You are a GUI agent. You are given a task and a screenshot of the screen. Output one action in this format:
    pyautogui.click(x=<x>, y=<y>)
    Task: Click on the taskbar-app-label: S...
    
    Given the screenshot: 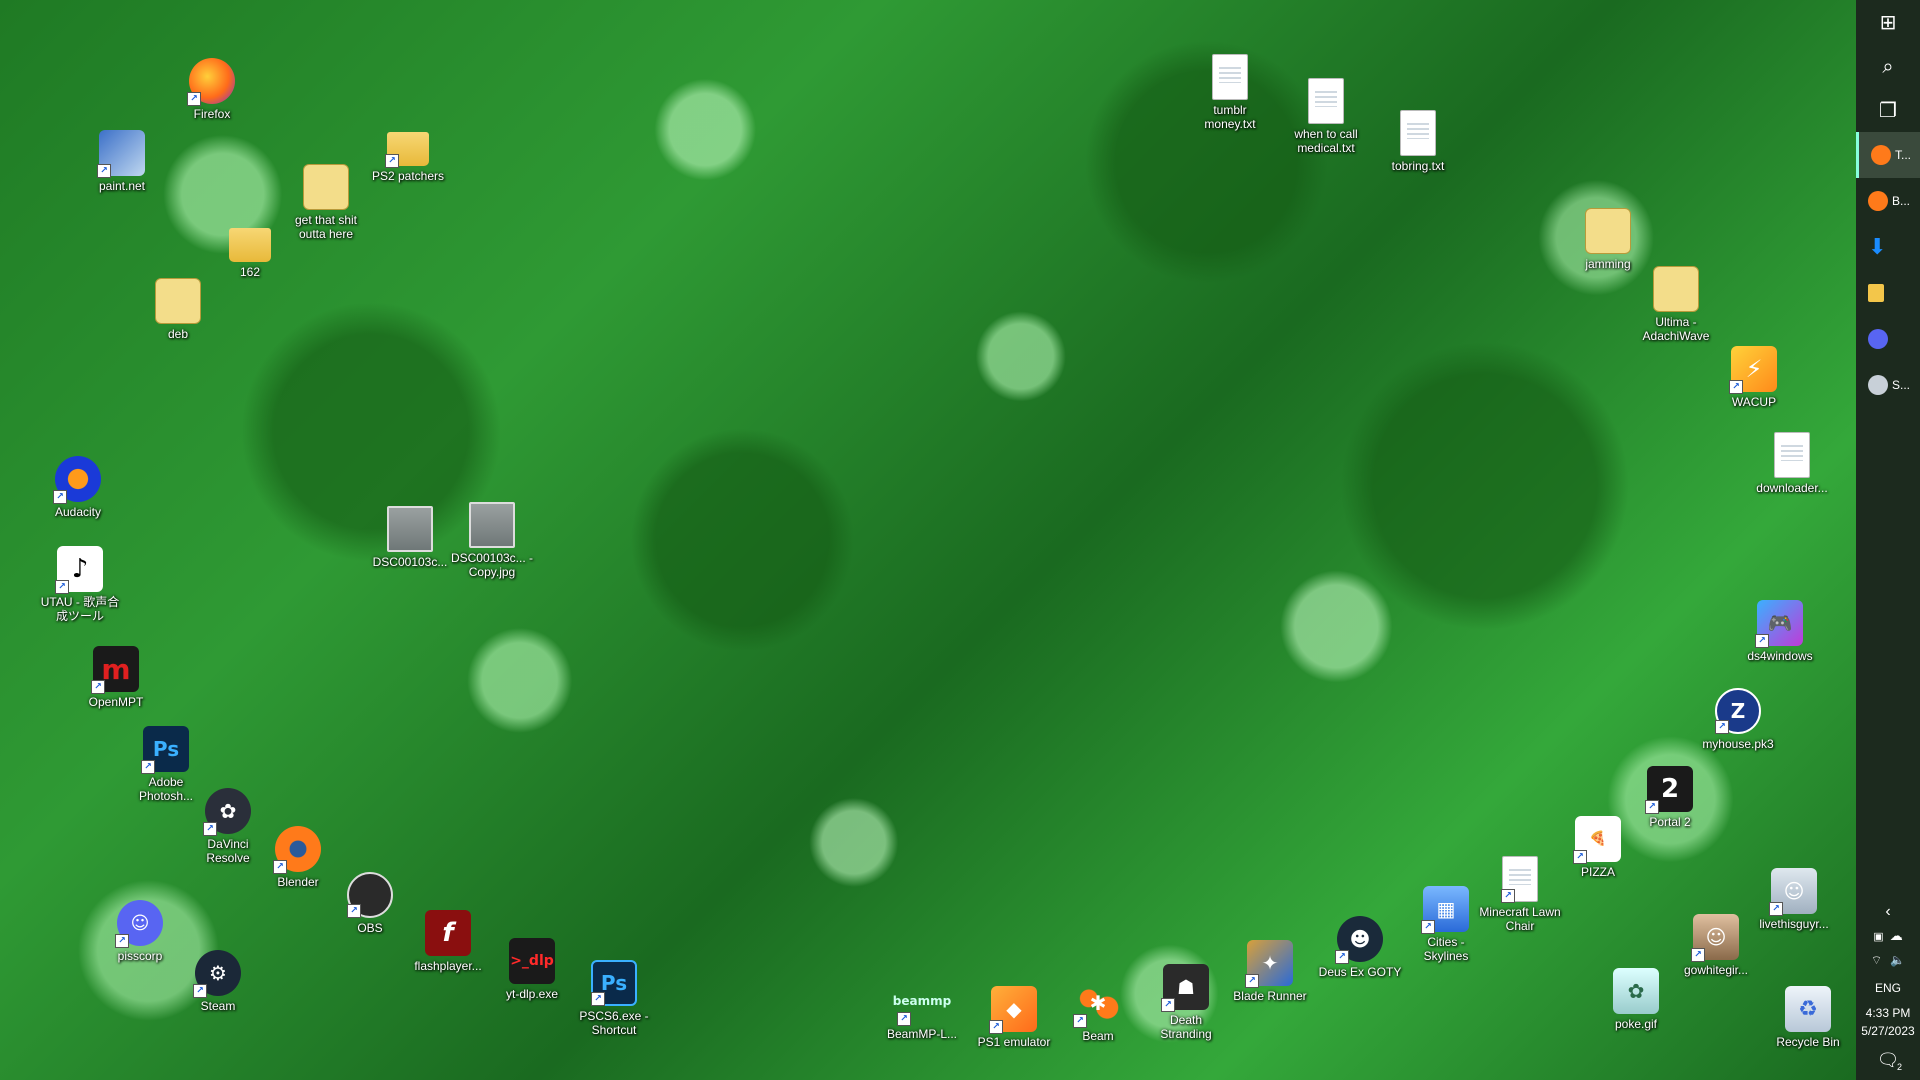 What is the action you would take?
    pyautogui.click(x=1901, y=385)
    